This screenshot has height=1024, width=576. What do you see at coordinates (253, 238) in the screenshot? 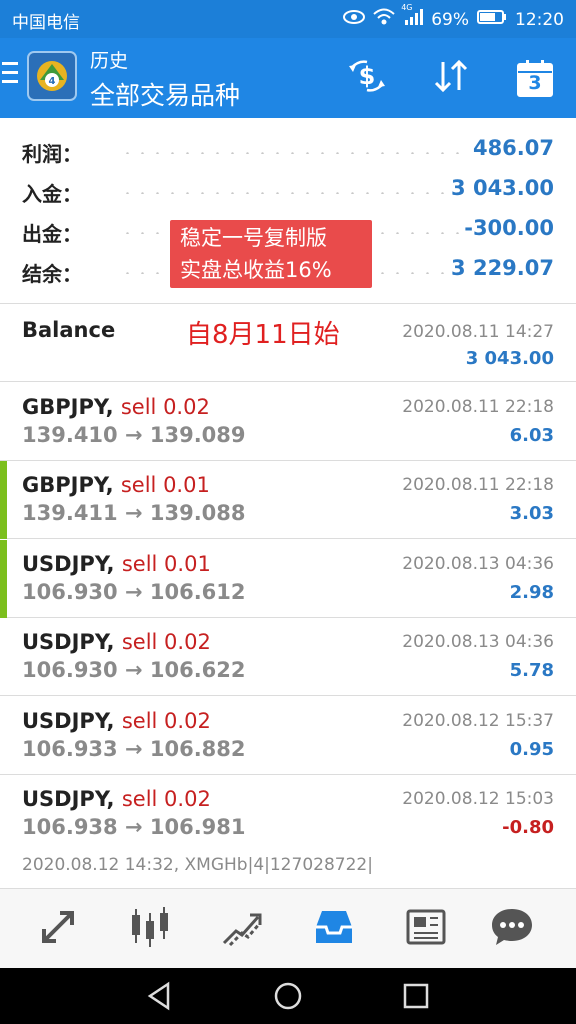
I see `promo-line-1: 稳定一号复制版` at bounding box center [253, 238].